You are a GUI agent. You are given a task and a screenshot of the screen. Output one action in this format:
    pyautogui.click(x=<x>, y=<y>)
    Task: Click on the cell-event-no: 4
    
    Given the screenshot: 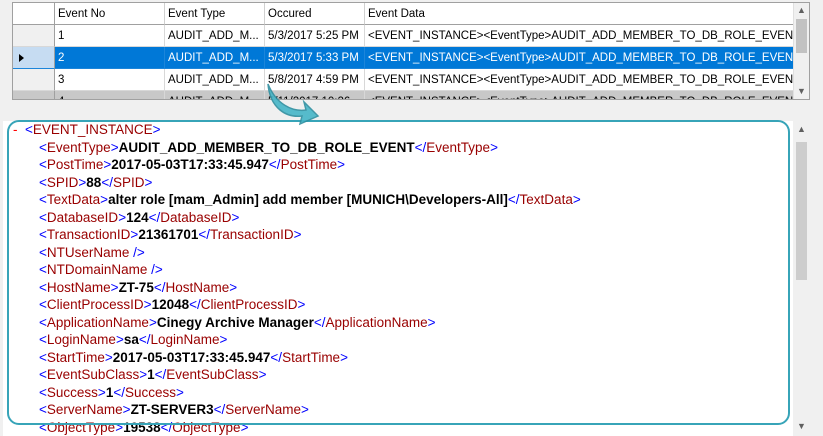 What is the action you would take?
    pyautogui.click(x=110, y=95)
    